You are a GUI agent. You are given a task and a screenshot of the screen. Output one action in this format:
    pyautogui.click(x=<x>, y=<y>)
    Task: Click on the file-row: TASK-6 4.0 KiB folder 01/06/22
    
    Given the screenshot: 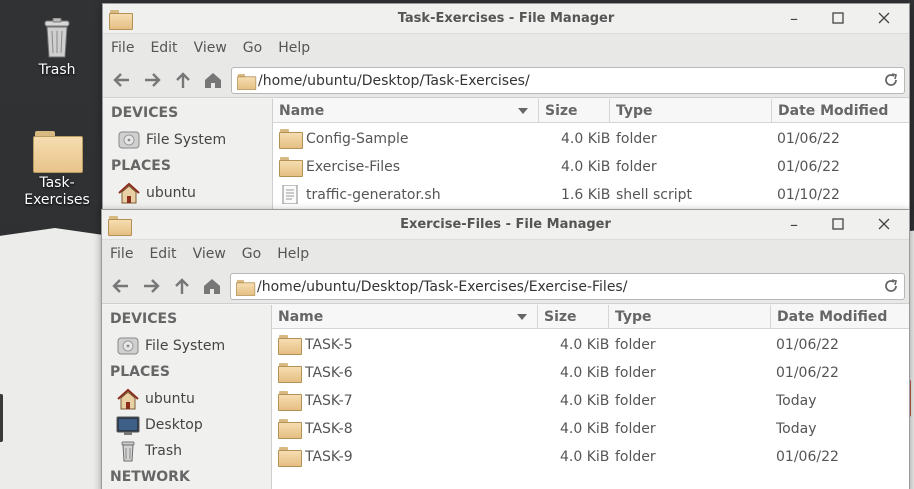 What is the action you would take?
    pyautogui.click(x=590, y=373)
    